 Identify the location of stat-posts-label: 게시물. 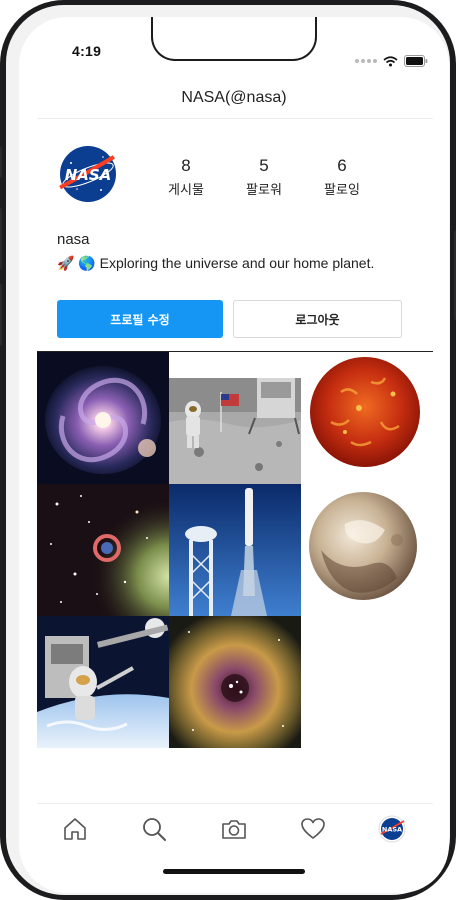
(186, 189).